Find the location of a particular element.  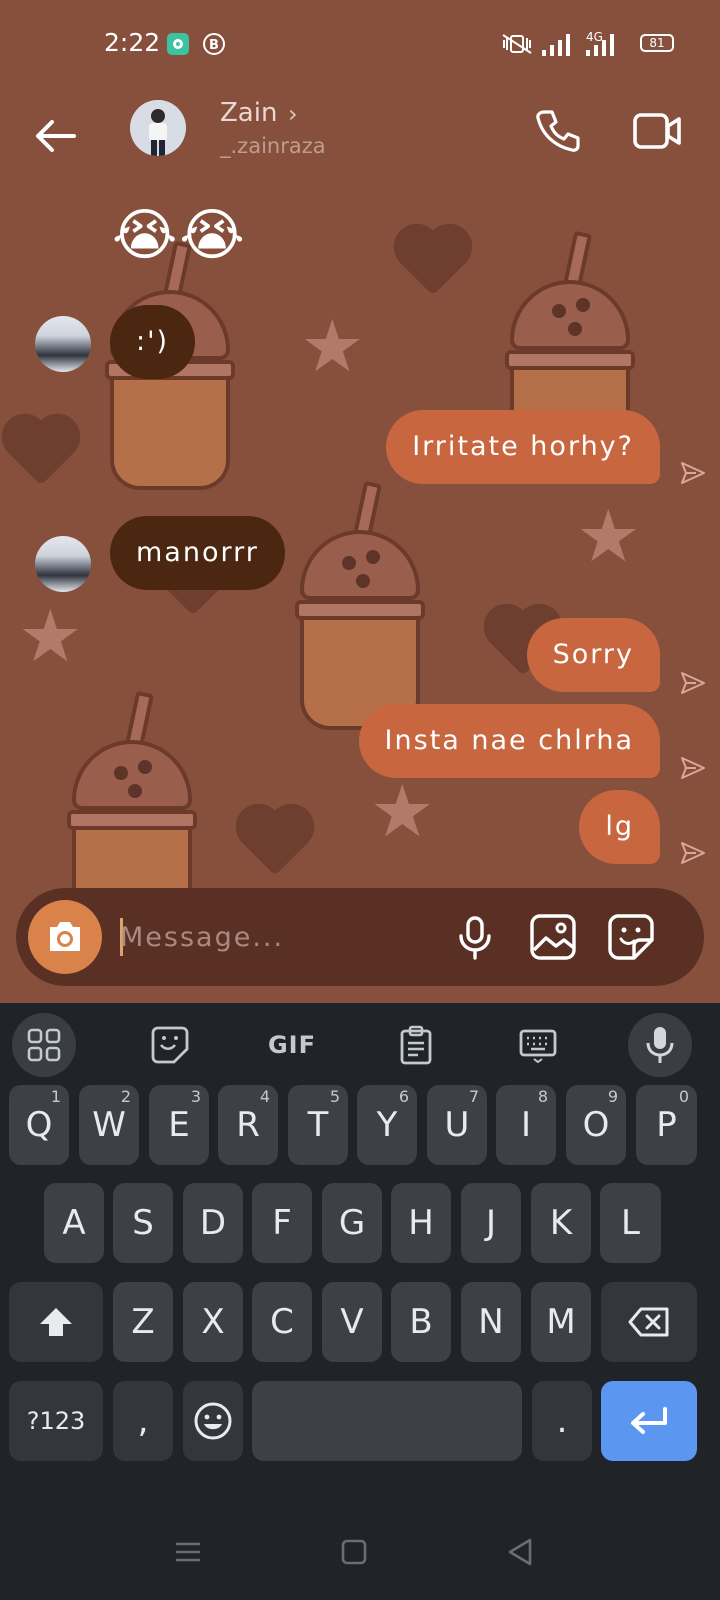

key-d: D is located at coordinates (213, 1223).